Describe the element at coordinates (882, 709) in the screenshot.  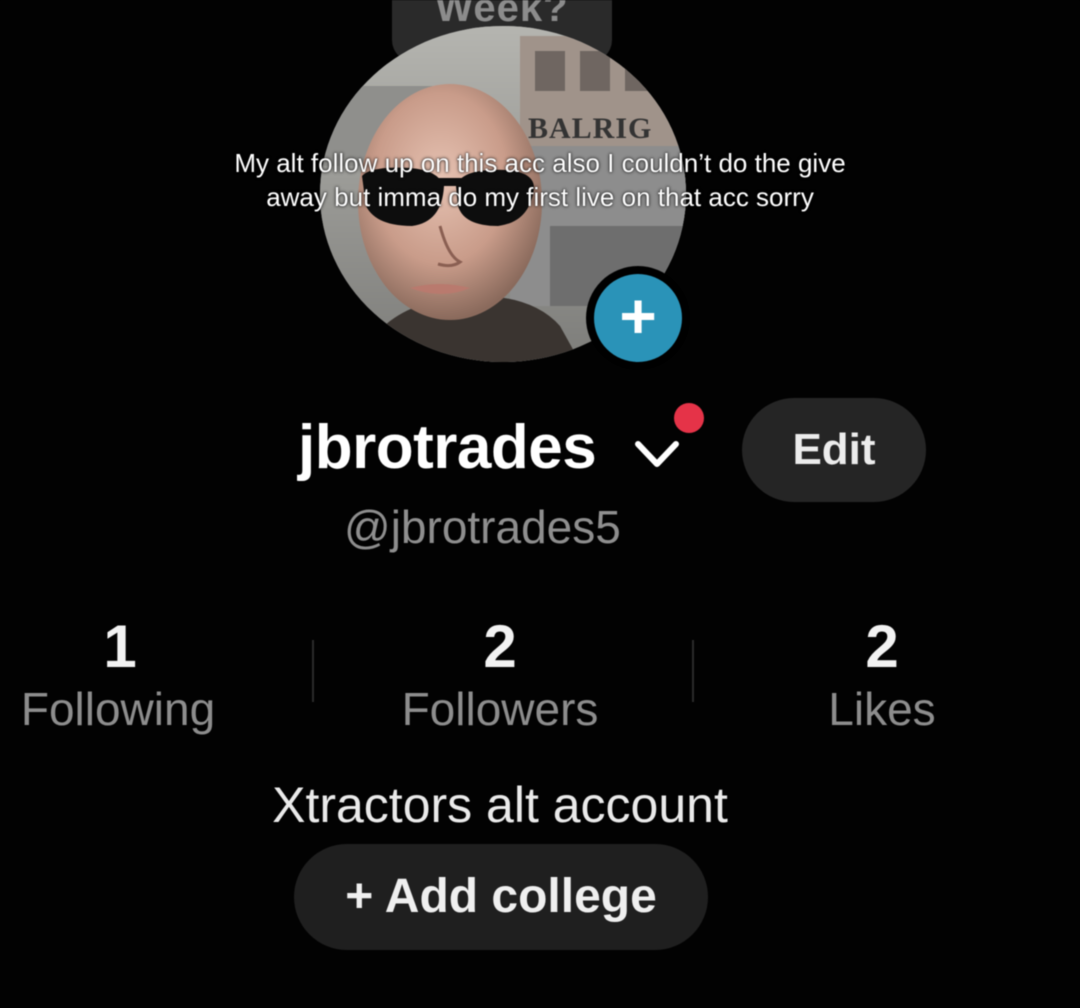
I see `likes-label: Likes` at that location.